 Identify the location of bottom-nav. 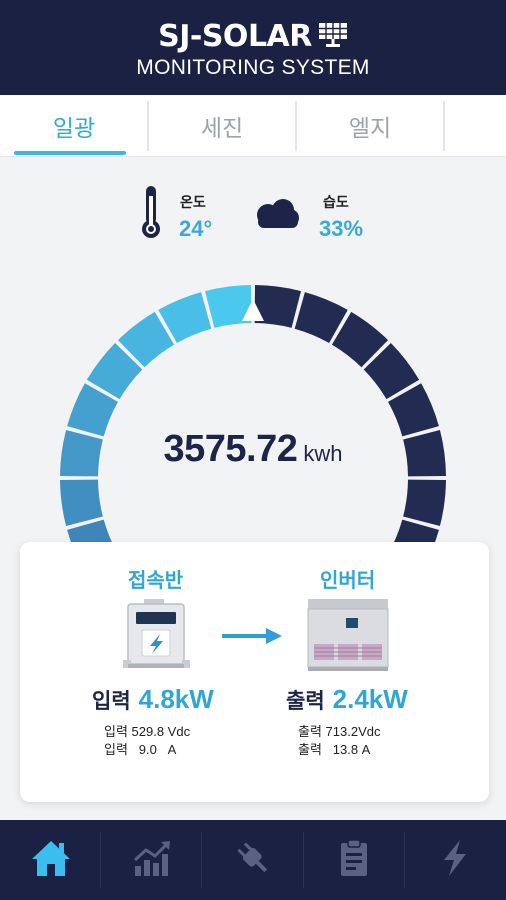
(253, 860).